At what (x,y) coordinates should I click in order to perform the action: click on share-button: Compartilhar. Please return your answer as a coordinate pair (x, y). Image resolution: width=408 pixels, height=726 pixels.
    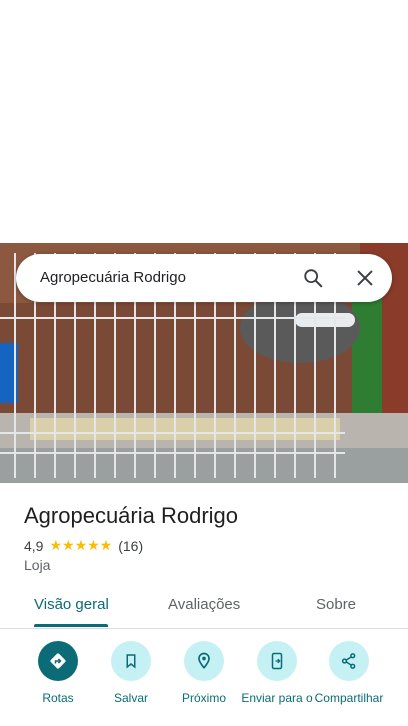
    Looking at the image, I should click on (349, 673).